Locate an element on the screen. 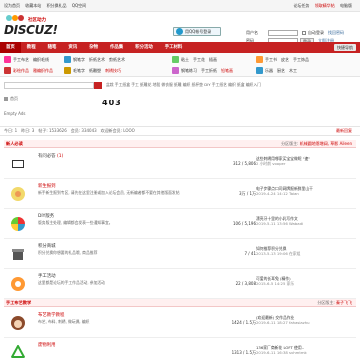  forum-name: 有问必答 (1) is located at coordinates (50, 156).